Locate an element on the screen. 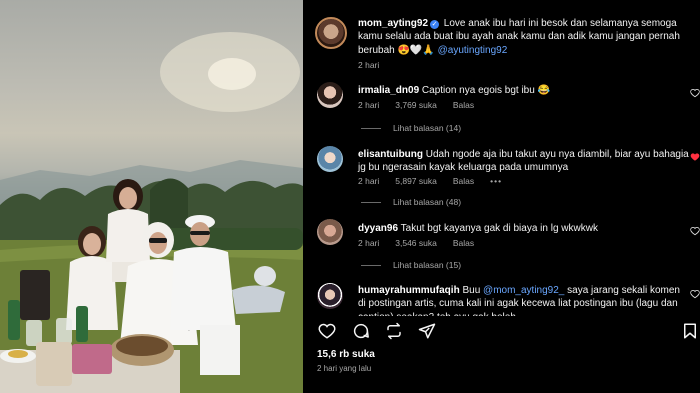 This screenshot has height=393, width=700. view-replies-button: Lihat balasan (48) is located at coordinates (411, 202).